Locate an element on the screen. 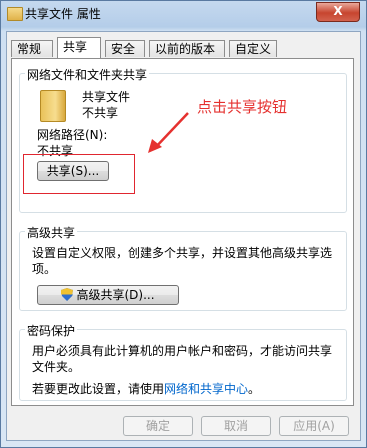 The image size is (367, 448). change-setting-text: 若要更改此设置，请使用网络和共享中心。 is located at coordinates (146, 388).